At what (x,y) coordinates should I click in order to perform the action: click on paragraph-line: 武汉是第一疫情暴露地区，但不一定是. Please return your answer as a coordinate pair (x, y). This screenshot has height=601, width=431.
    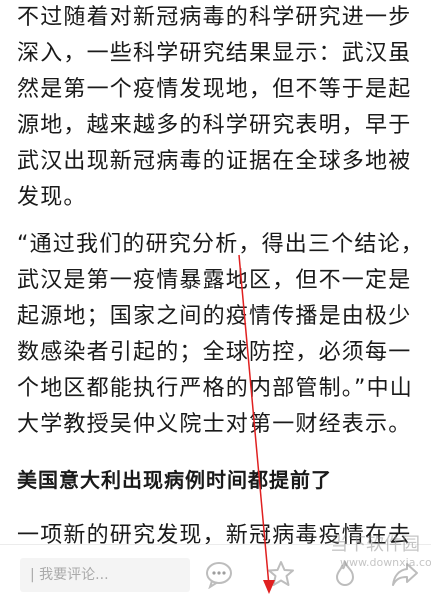
    Looking at the image, I should click on (214, 280).